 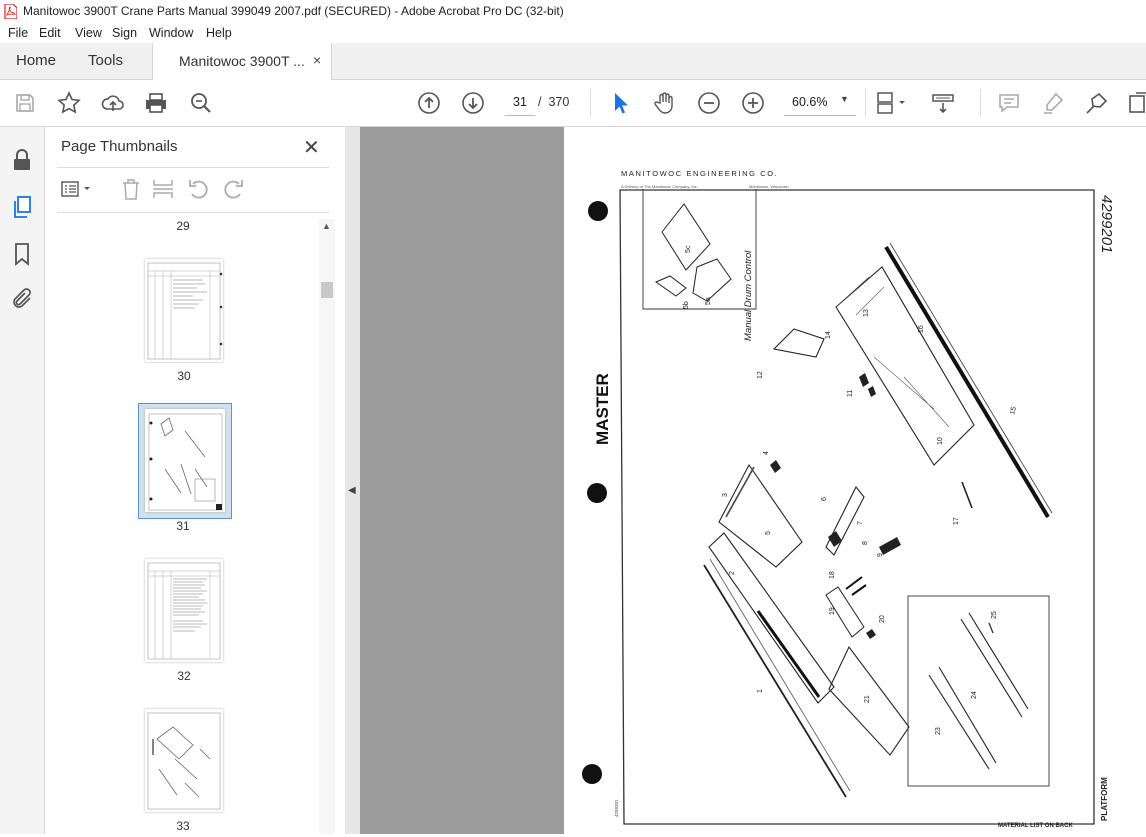 I want to click on svg-text: 11, so click(x=850, y=393).